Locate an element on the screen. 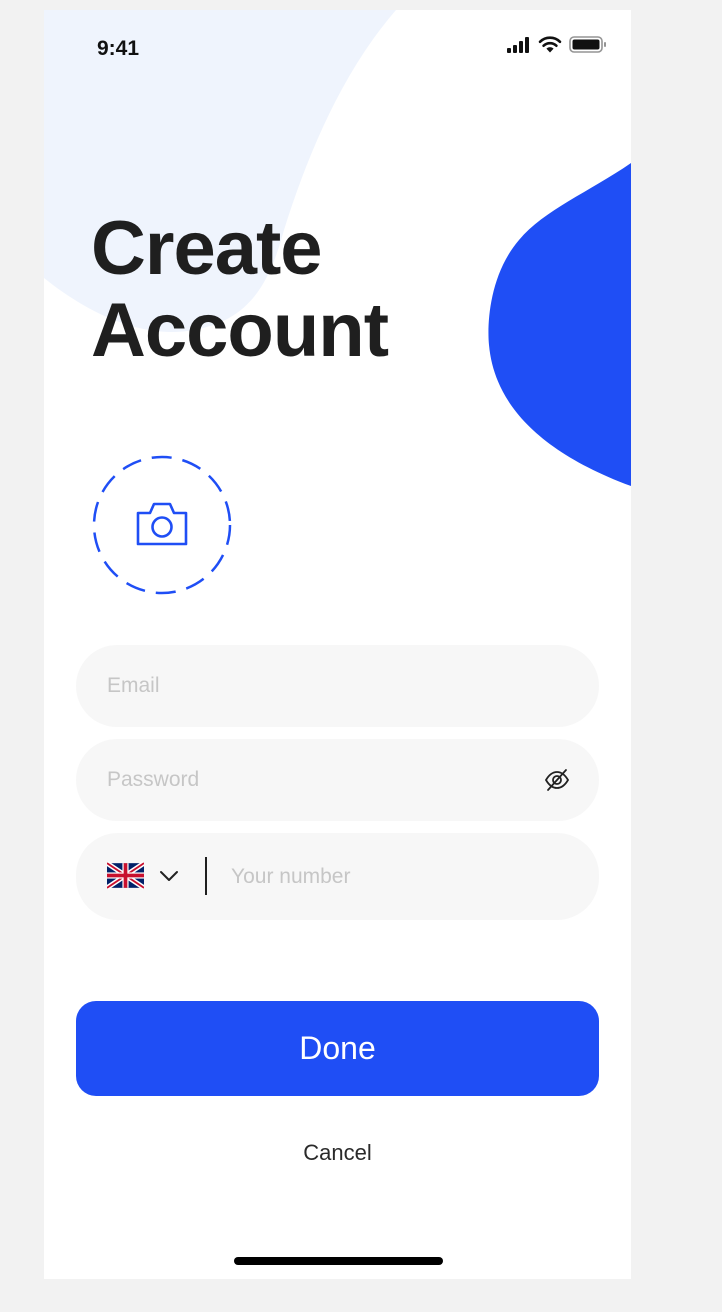 Image resolution: width=722 pixels, height=1312 pixels. page-title-line1: Create is located at coordinates (207, 248).